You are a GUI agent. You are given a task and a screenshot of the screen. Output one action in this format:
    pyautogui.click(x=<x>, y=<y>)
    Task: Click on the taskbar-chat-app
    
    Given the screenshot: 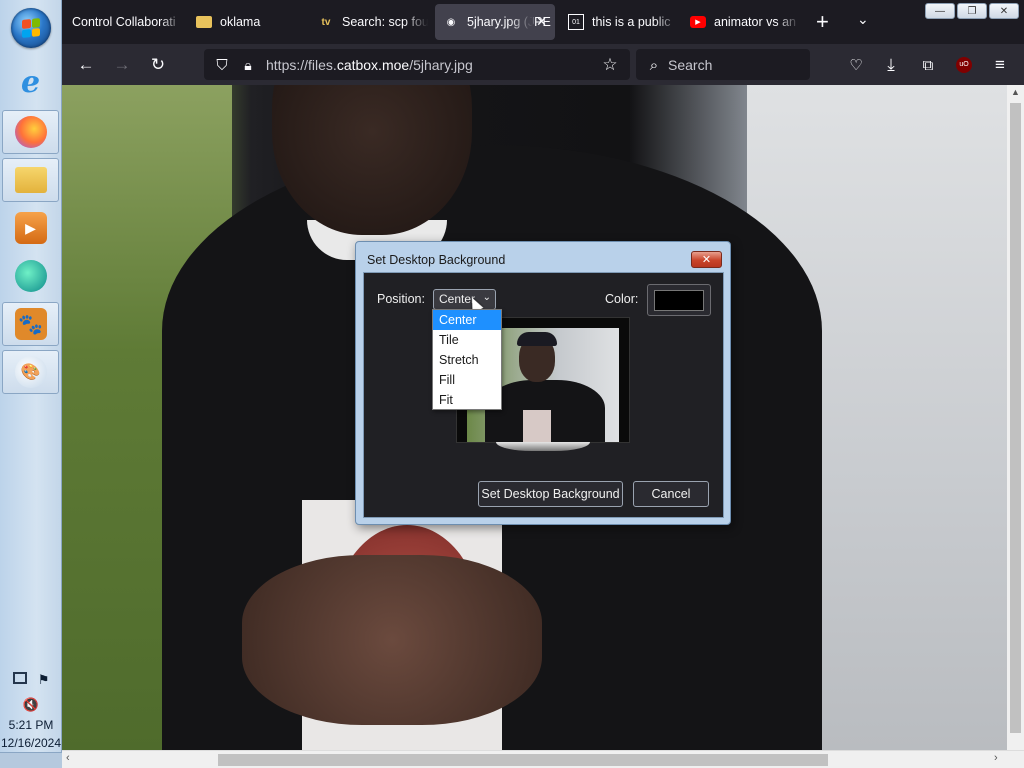 What is the action you would take?
    pyautogui.click(x=30, y=276)
    